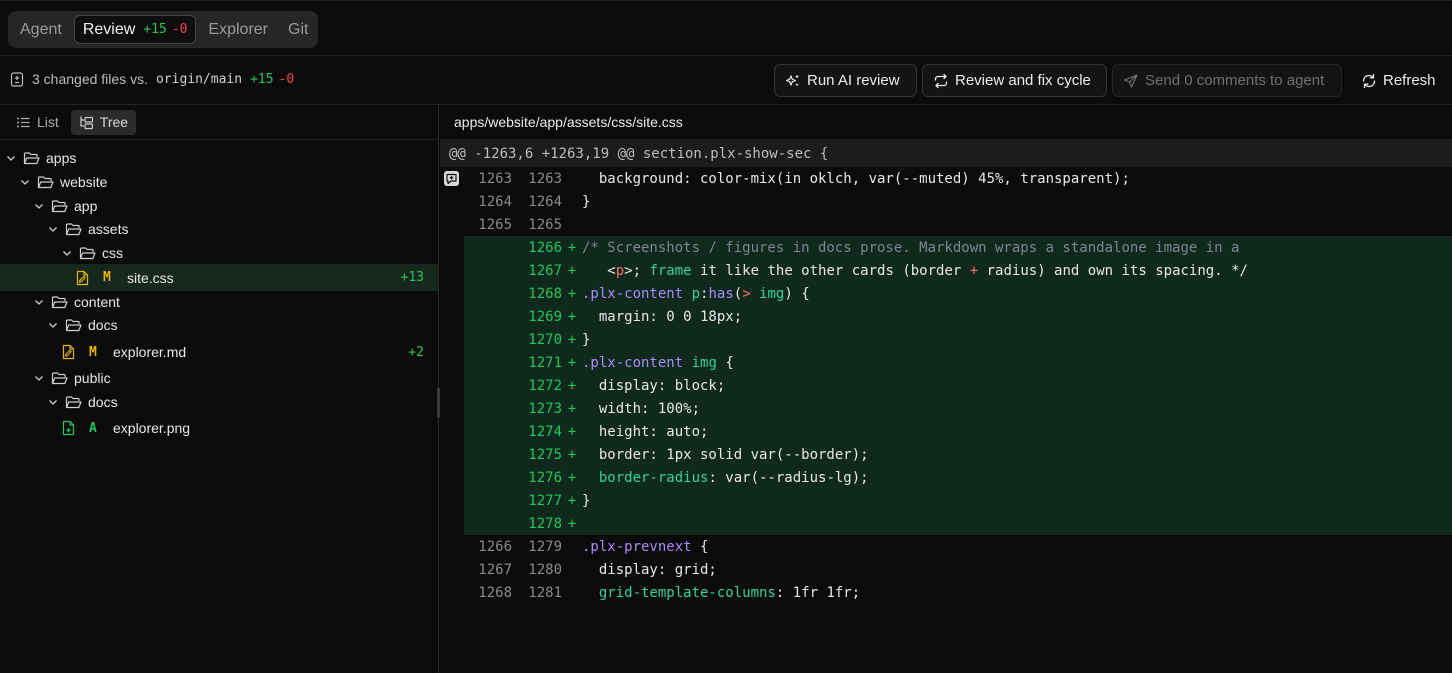 The image size is (1452, 673). Describe the element at coordinates (1227, 80) in the screenshot. I see `send-comments-button: Send 0 comments to agent` at that location.